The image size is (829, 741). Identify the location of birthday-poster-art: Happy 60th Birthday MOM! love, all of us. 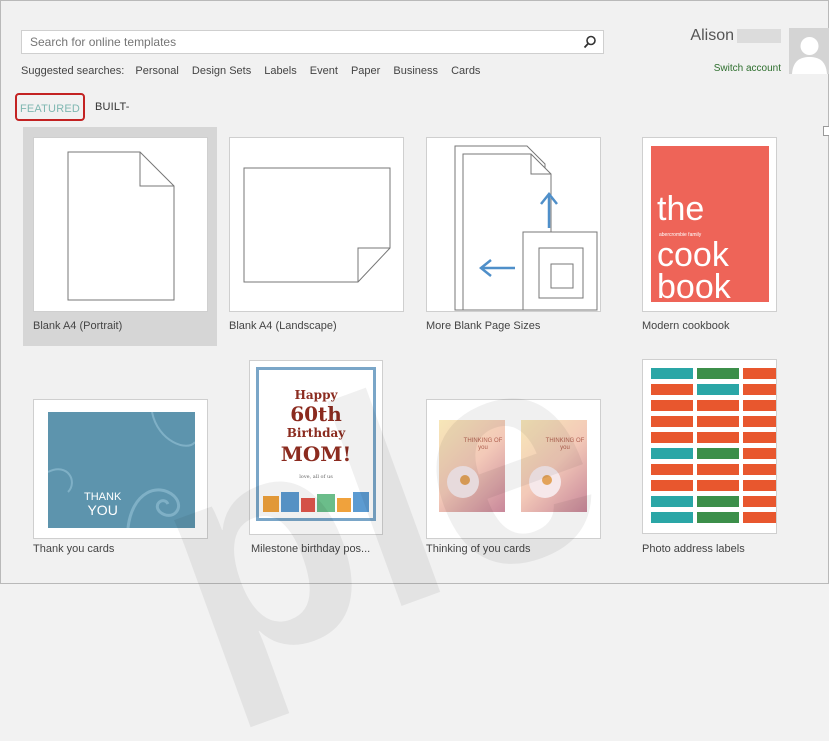
(316, 444).